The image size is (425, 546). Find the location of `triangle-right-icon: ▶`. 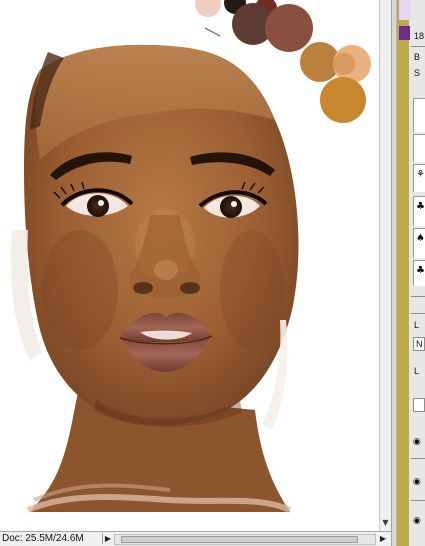

triangle-right-icon: ▶ is located at coordinates (107, 538).